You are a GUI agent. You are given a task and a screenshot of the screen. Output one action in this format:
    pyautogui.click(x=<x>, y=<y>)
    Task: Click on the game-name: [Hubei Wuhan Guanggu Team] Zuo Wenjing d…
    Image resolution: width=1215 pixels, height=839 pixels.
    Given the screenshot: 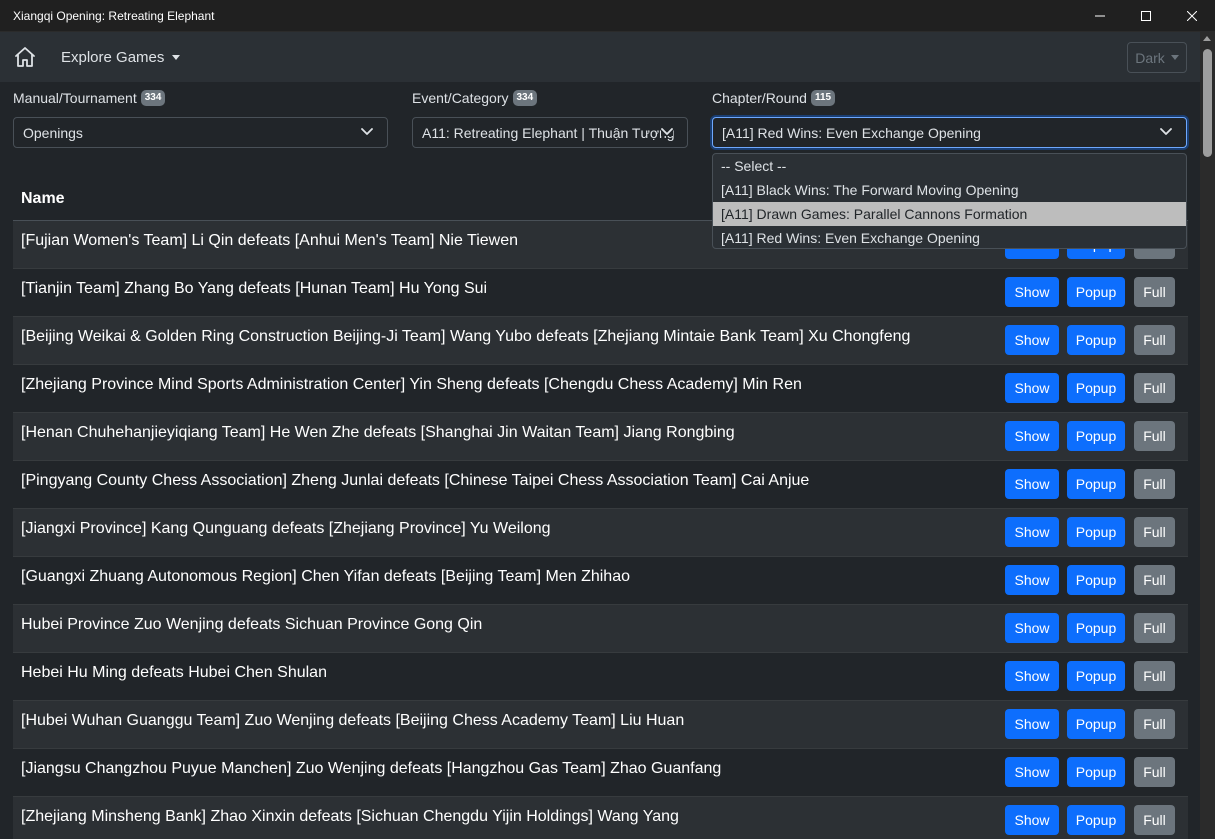 What is the action you would take?
    pyautogui.click(x=353, y=720)
    